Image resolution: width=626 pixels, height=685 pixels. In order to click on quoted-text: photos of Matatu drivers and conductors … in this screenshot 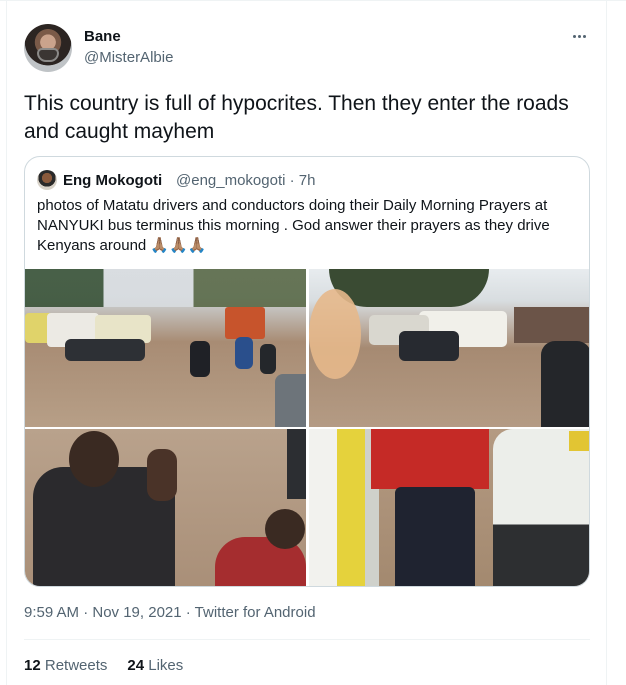, I will do `click(293, 225)`.